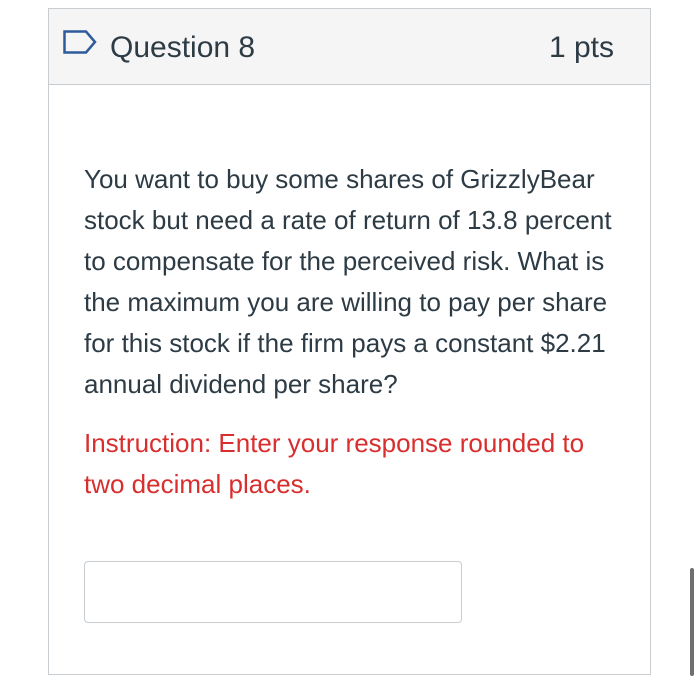 The width and height of the screenshot is (700, 697). I want to click on answer-input, so click(273, 592).